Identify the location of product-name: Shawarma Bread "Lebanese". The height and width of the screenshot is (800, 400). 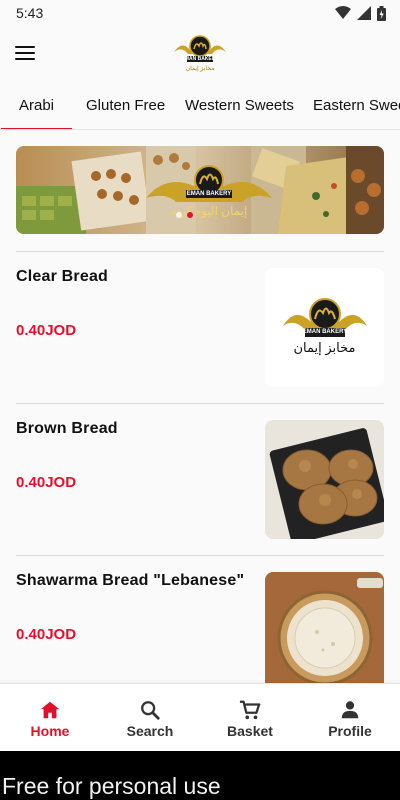
(130, 580).